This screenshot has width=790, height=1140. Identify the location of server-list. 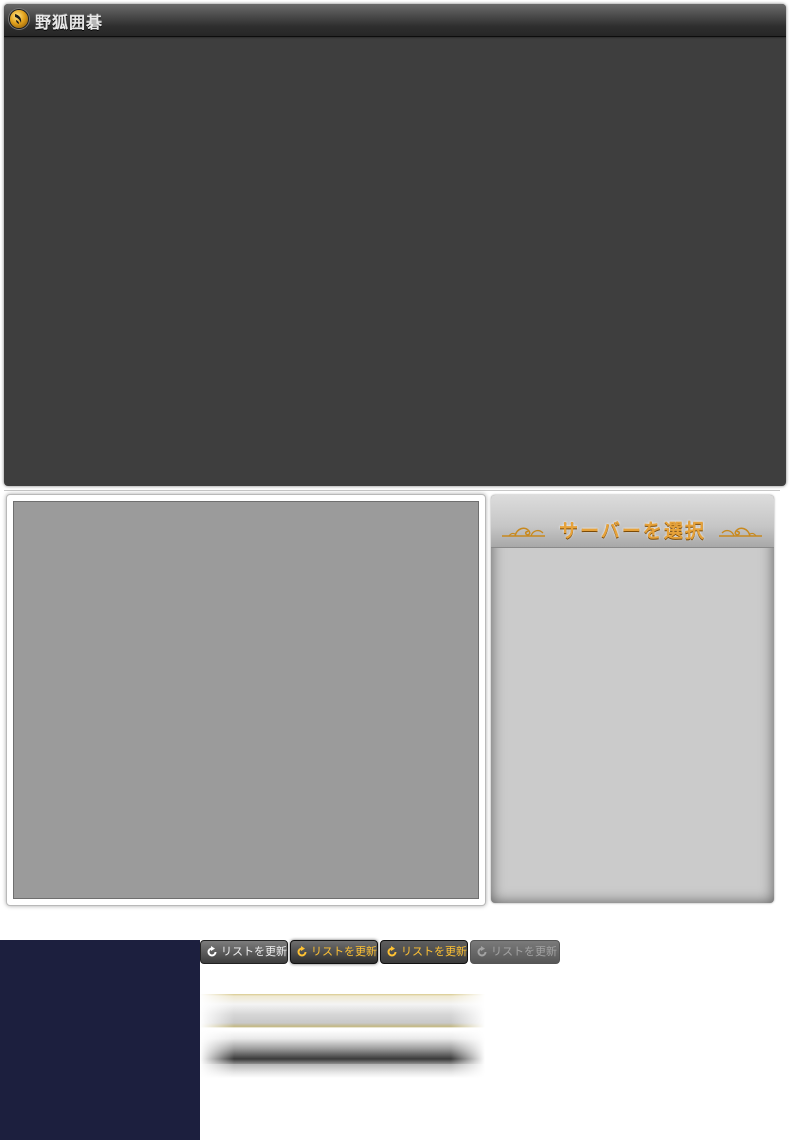
(632, 725).